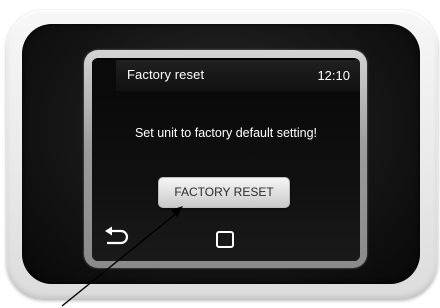 Image resolution: width=440 pixels, height=308 pixels. I want to click on title-bar: Factory reset 12:10, so click(226, 75).